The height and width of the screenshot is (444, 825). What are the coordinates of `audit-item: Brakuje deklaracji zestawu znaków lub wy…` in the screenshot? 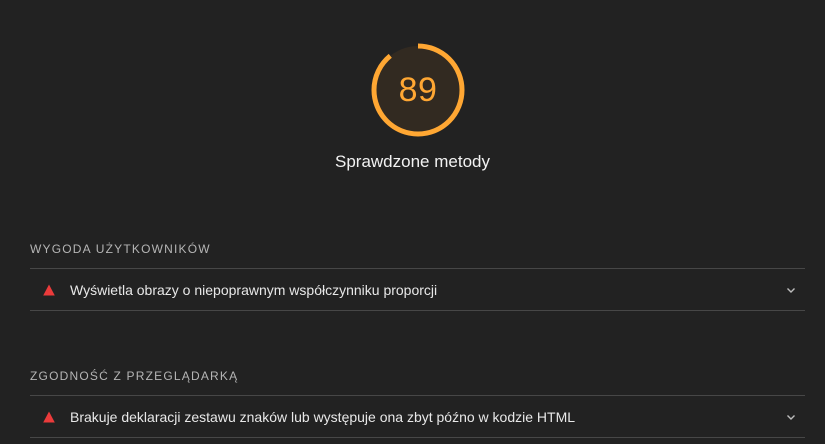 It's located at (417, 417).